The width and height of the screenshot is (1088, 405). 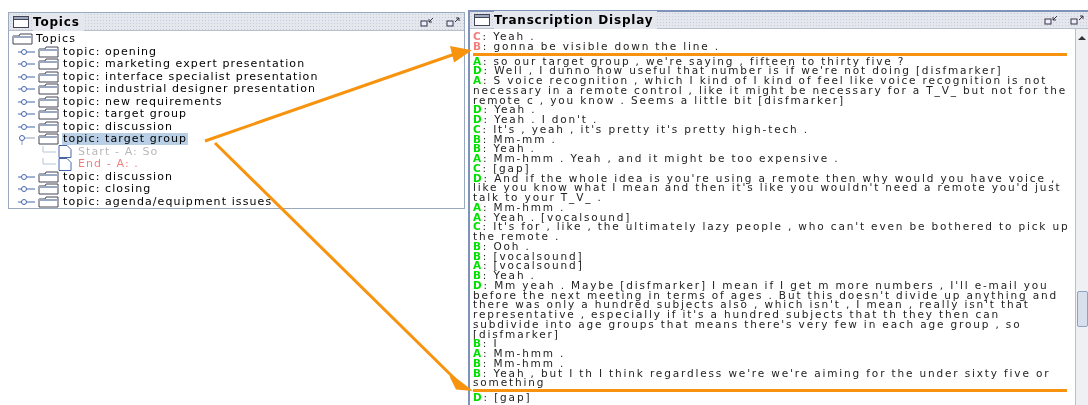 What do you see at coordinates (641, 129) in the screenshot?
I see `transcript-line: C: It's , yeah , it's pretty it's pretty high-tech .` at bounding box center [641, 129].